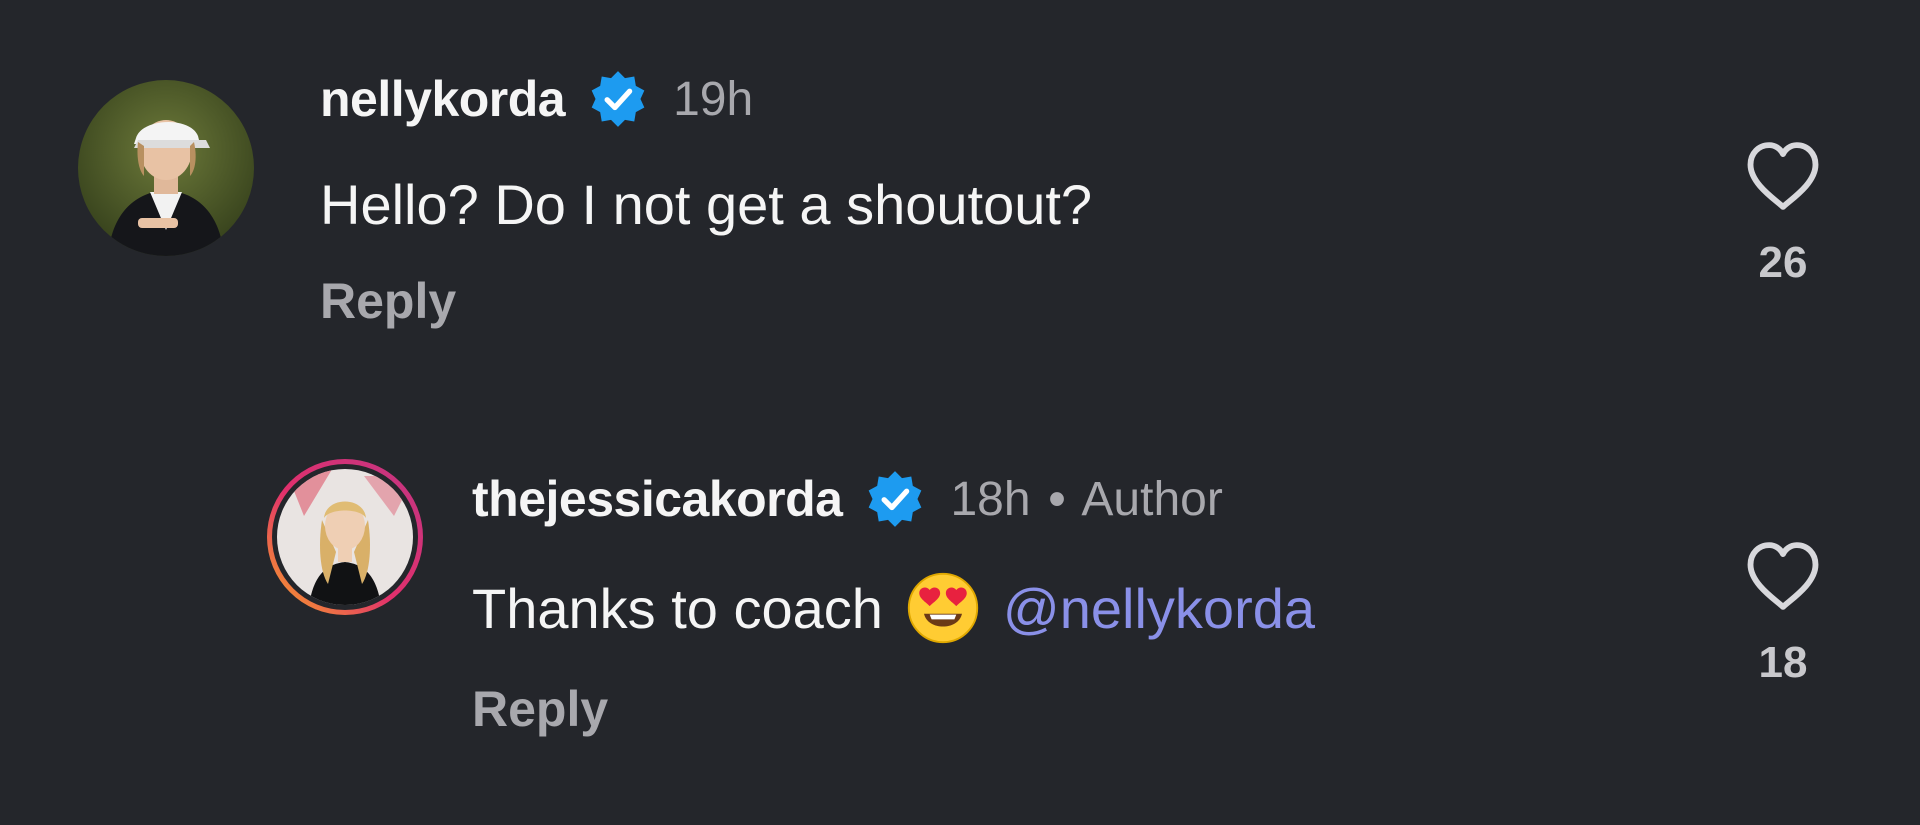  Describe the element at coordinates (713, 99) in the screenshot. I see `timestamp: 19h` at that location.